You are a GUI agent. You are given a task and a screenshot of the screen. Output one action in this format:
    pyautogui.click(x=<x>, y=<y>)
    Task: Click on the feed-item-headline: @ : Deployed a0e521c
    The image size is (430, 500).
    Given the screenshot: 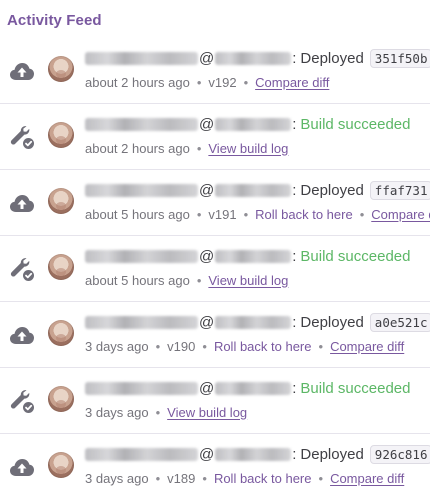 What is the action you would take?
    pyautogui.click(x=257, y=322)
    